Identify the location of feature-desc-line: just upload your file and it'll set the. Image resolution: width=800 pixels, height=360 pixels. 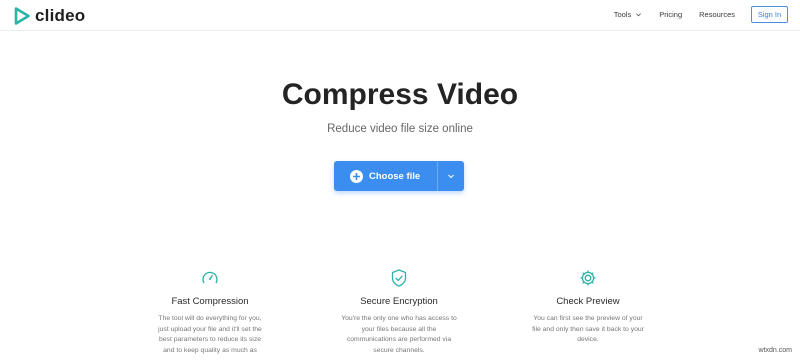
(210, 329).